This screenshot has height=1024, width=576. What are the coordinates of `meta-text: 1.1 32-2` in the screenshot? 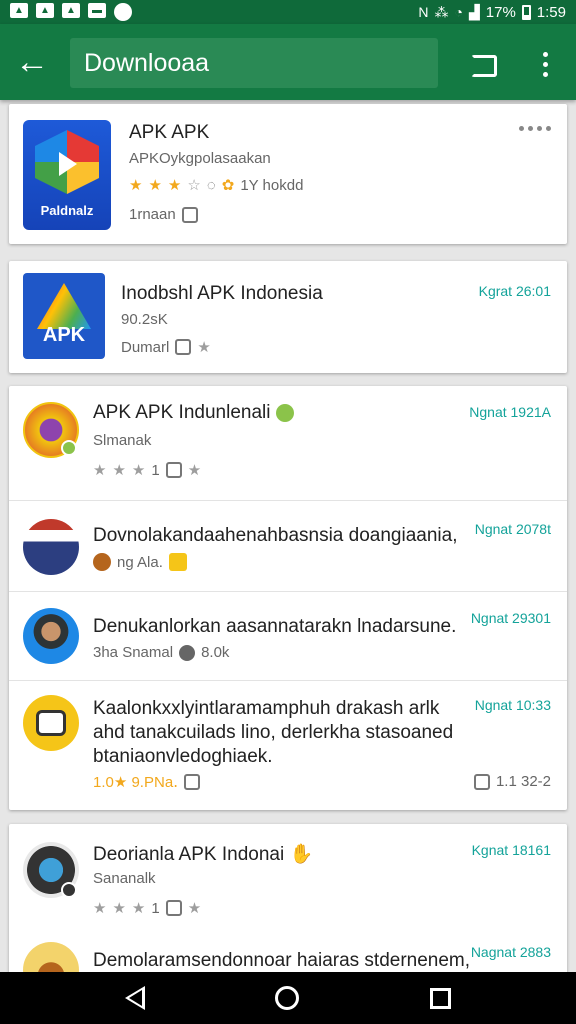 It's located at (523, 781).